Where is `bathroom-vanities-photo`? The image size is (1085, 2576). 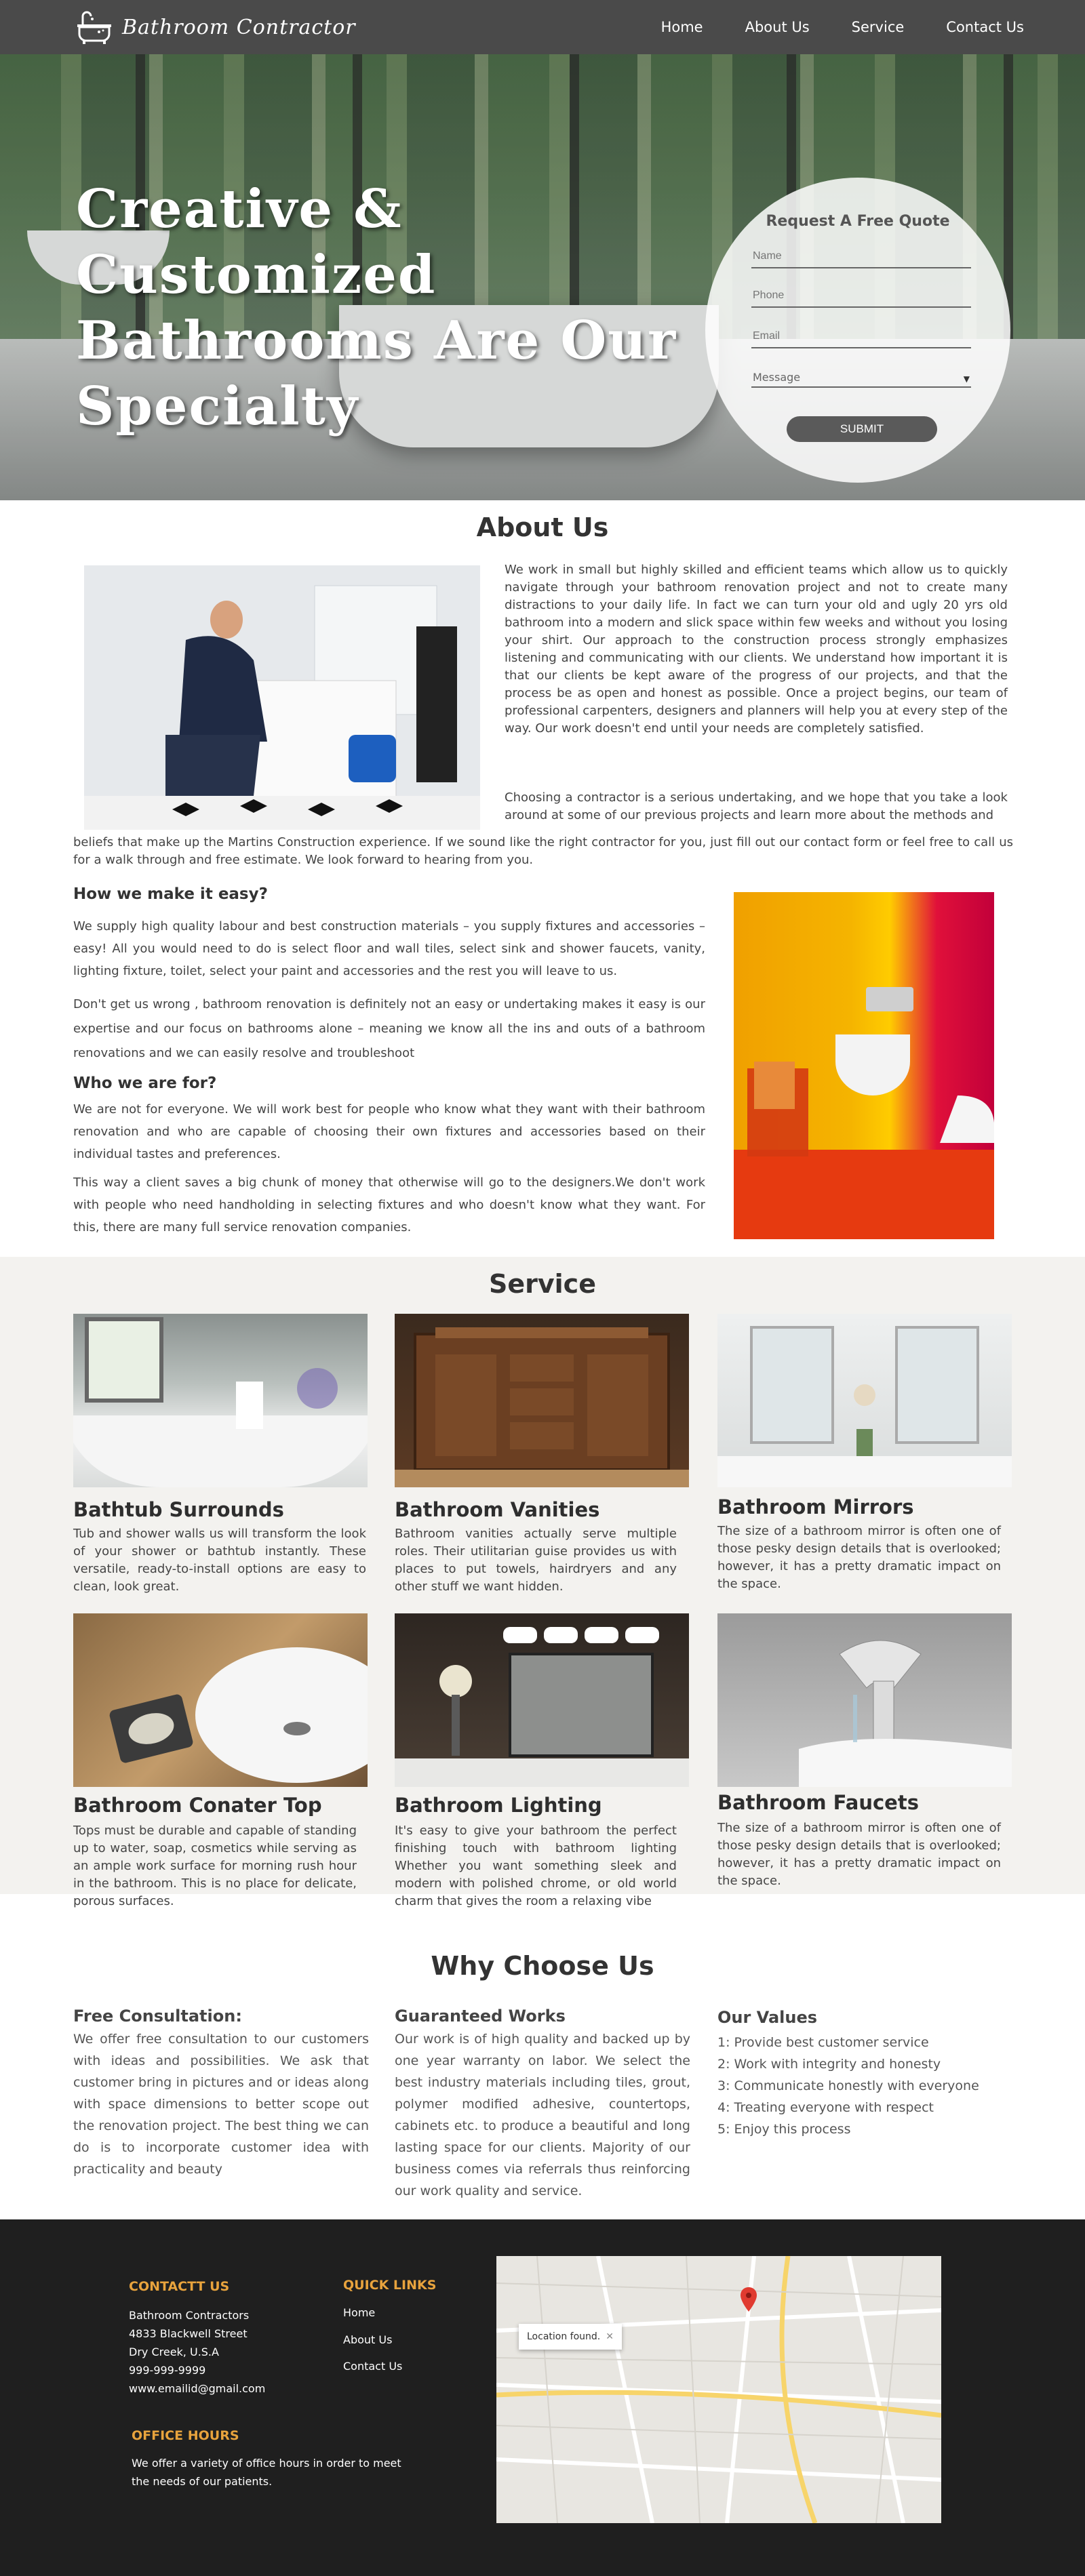 bathroom-vanities-photo is located at coordinates (542, 1400).